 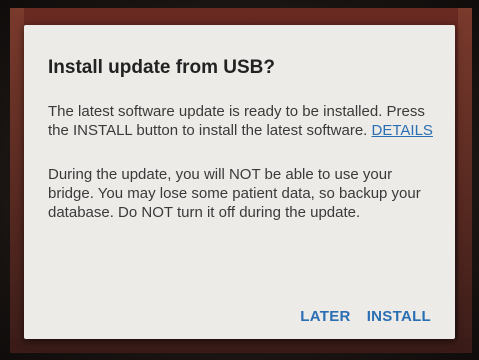 I want to click on background-app-bottom-strip, so click(x=241, y=346).